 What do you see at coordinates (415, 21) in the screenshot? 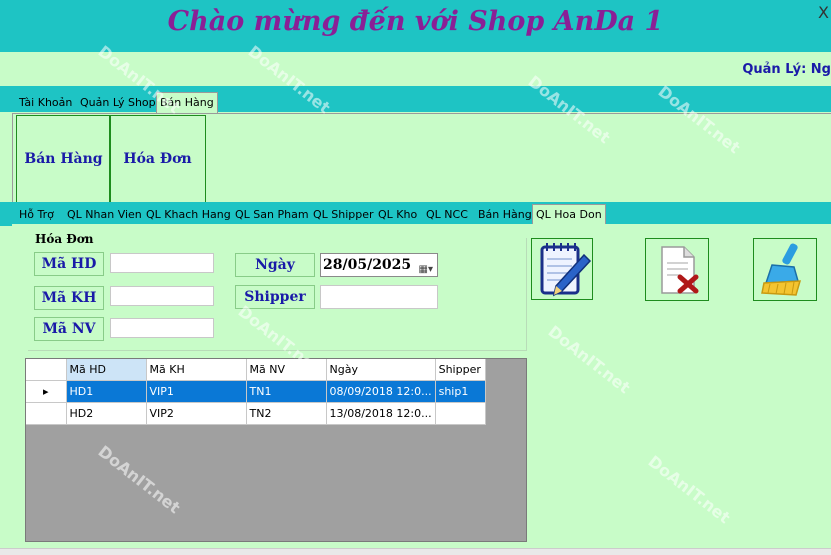
I see `app-title: Chào mừng đến với Shop AnDa 1` at bounding box center [415, 21].